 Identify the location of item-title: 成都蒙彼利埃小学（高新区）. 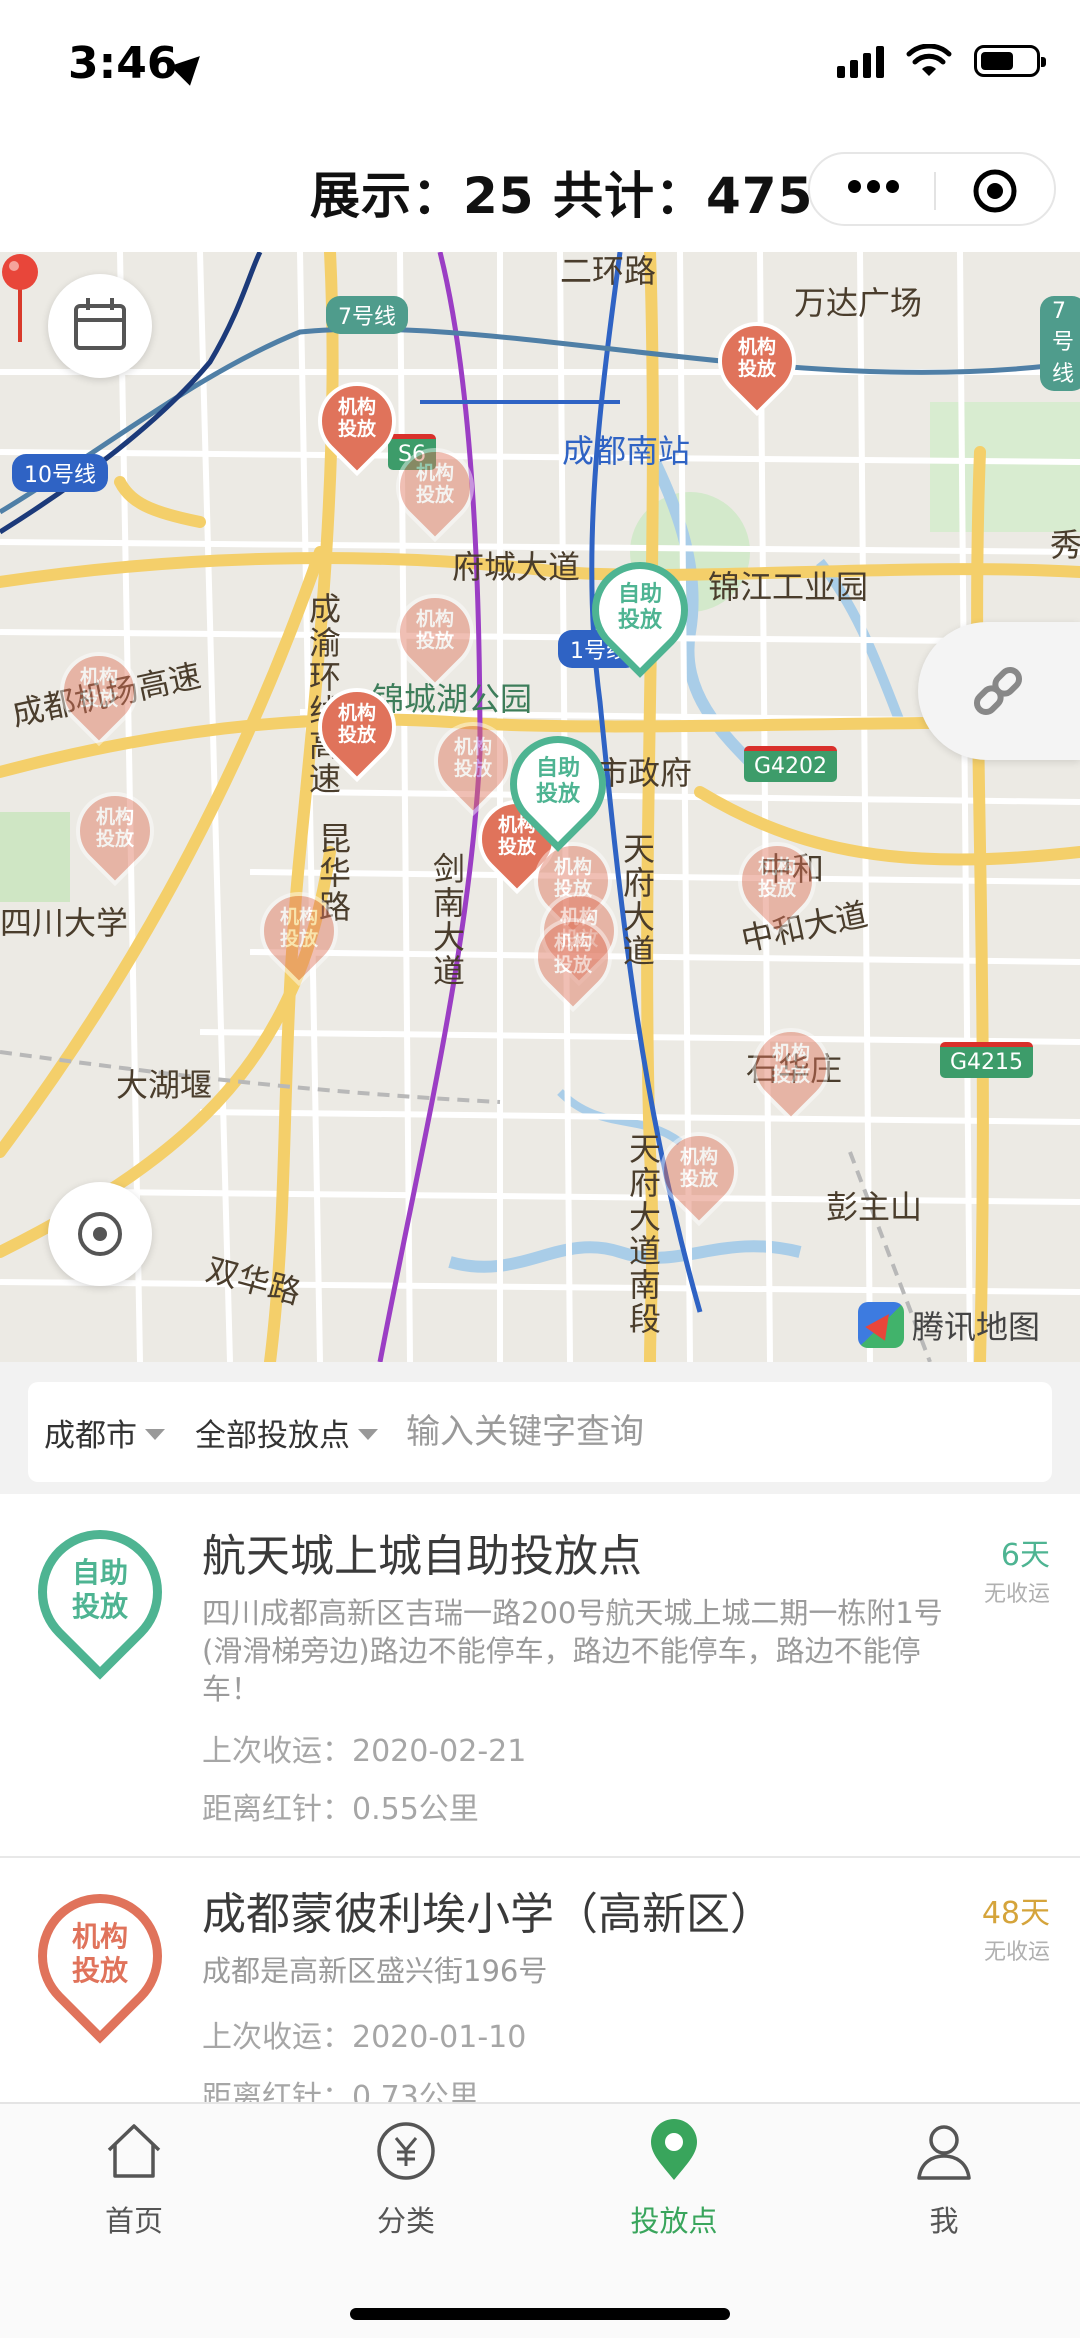
(488, 1914).